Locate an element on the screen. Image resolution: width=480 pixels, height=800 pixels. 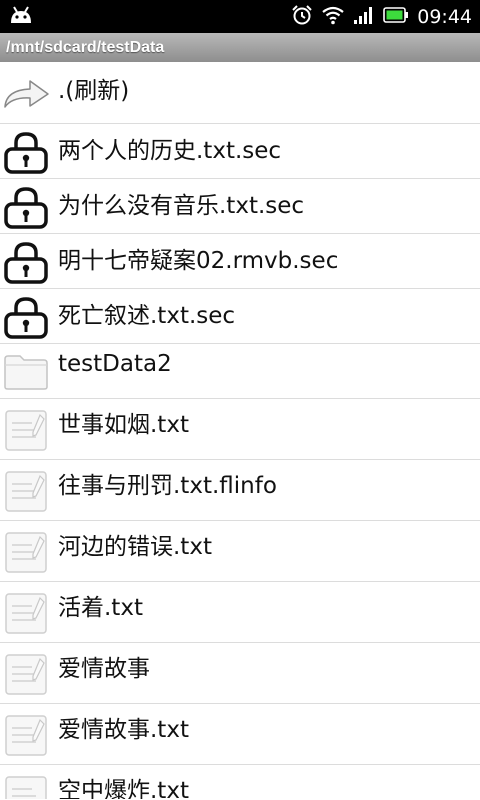
battery-icon is located at coordinates (396, 16).